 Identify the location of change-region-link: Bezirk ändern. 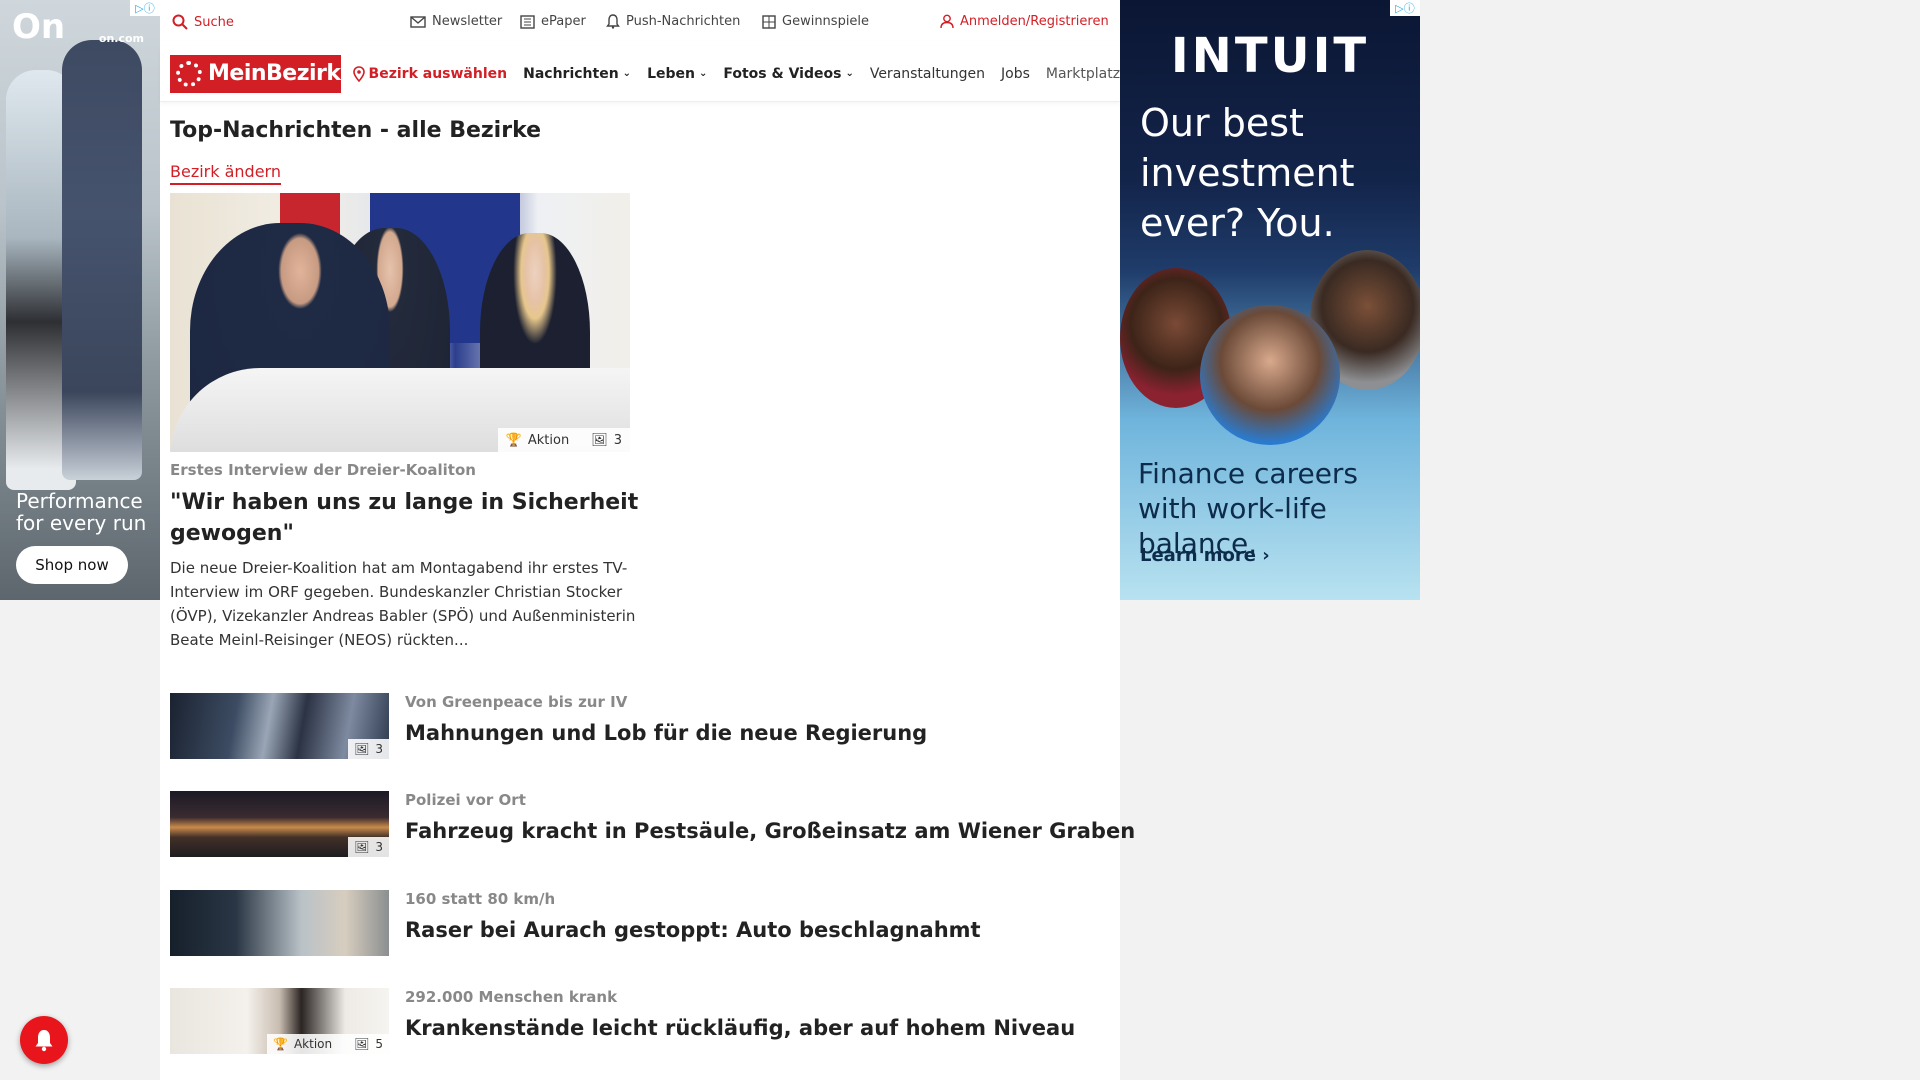
(225, 173).